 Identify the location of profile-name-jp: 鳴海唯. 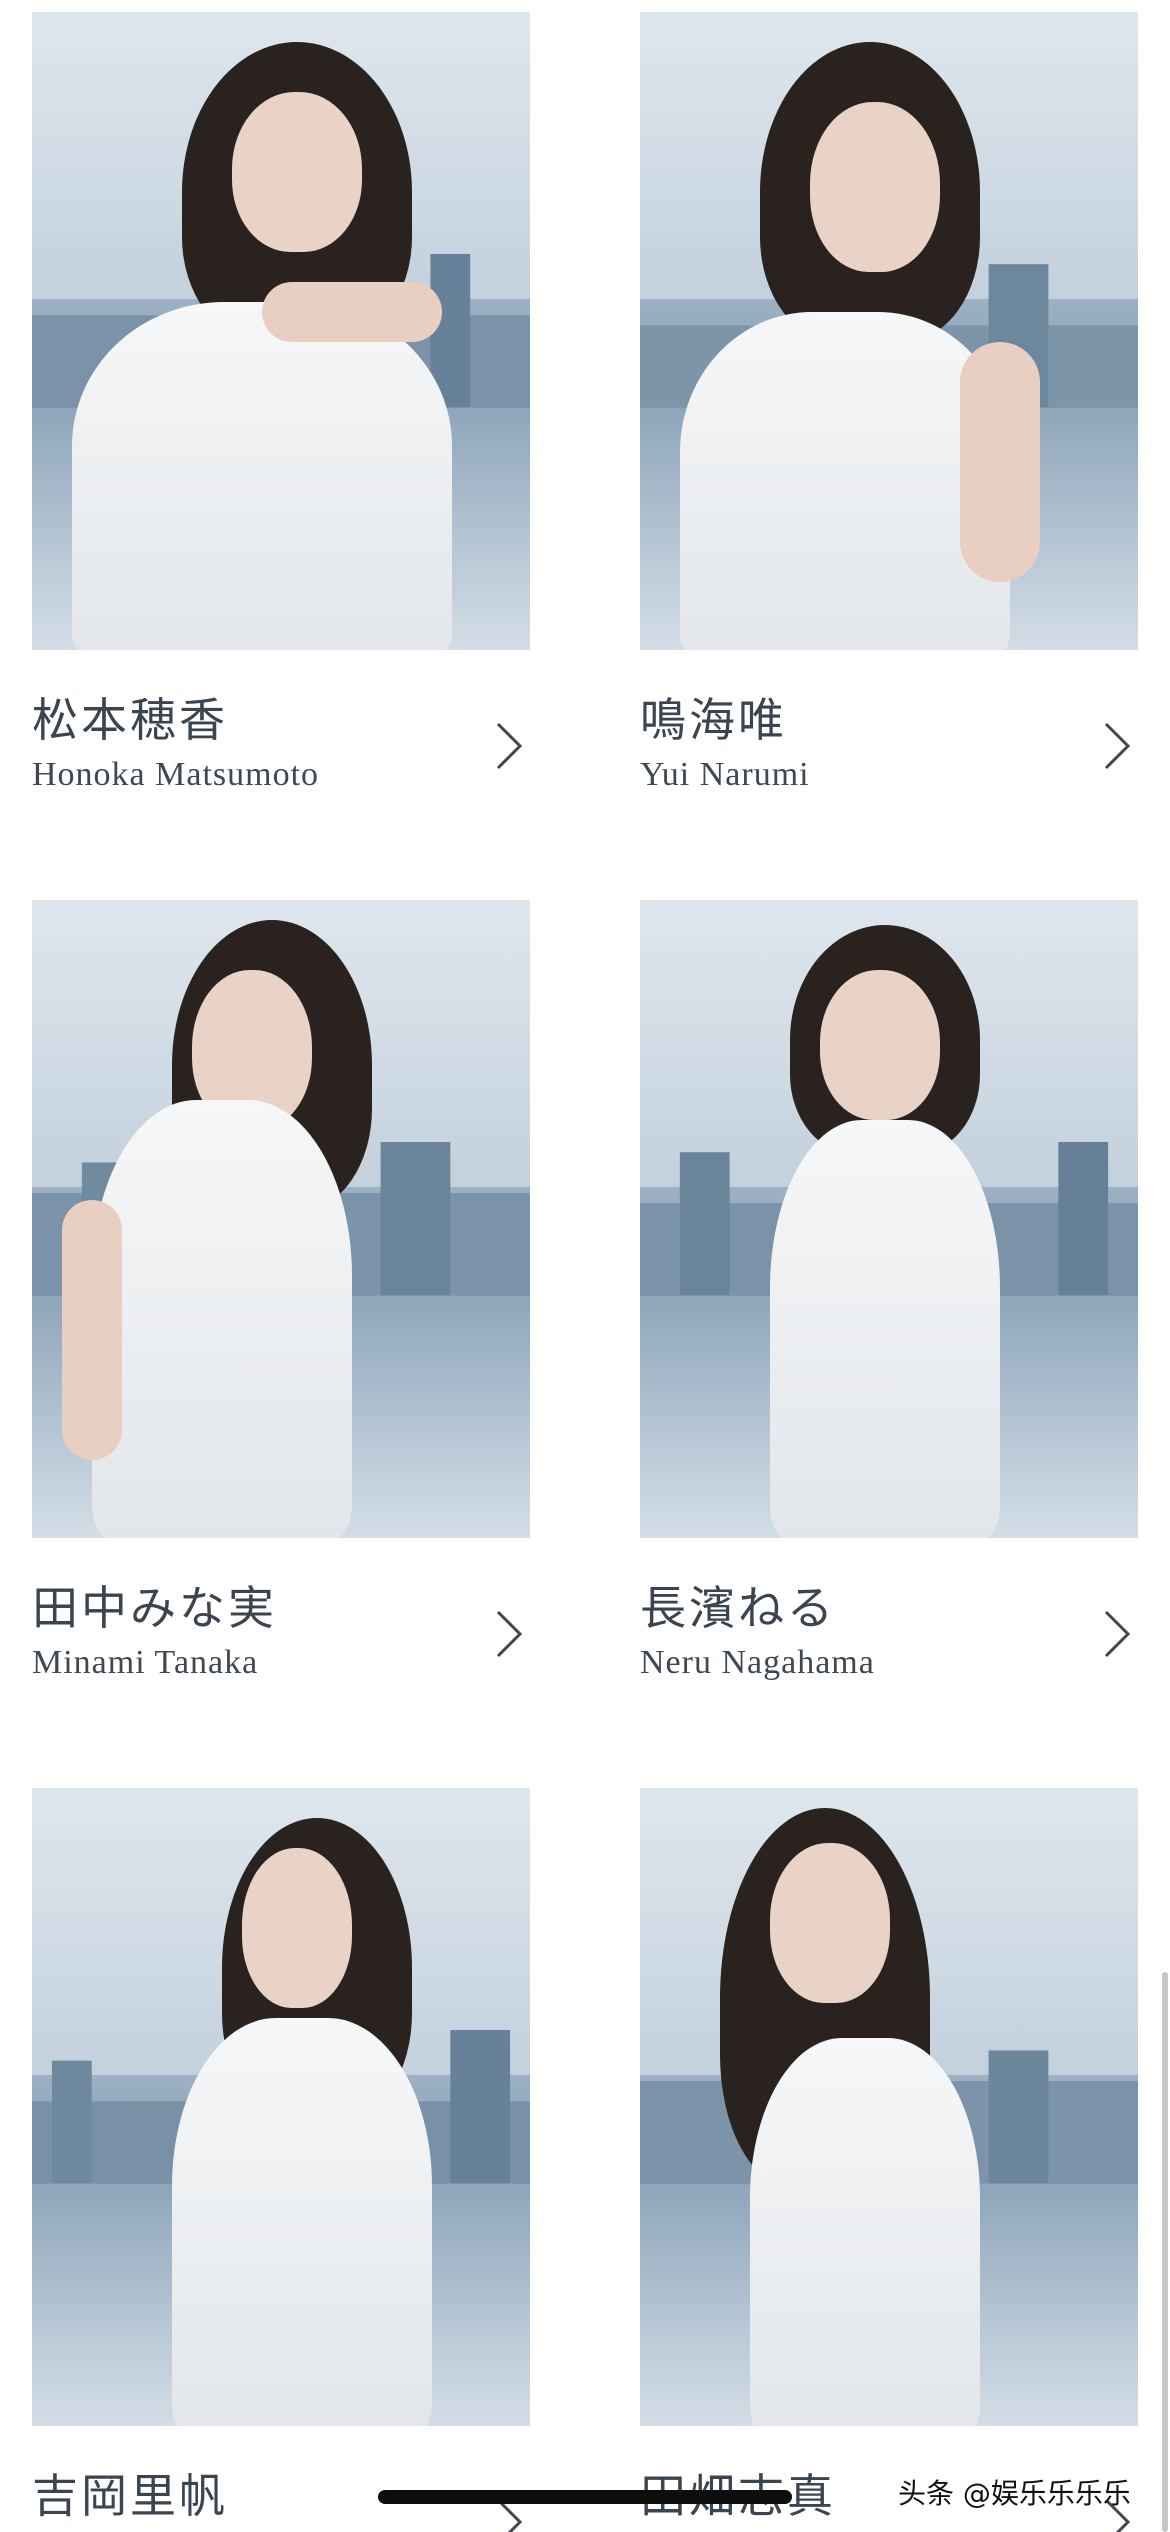
(713, 720).